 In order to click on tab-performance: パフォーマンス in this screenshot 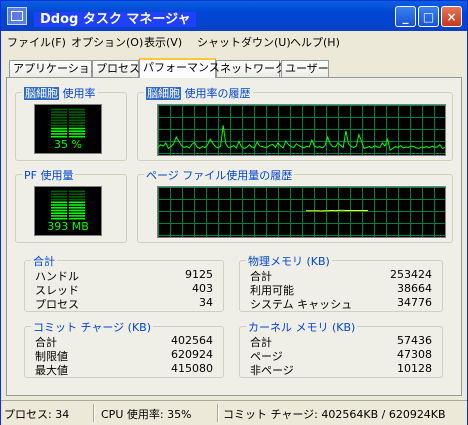, I will do `click(179, 68)`.